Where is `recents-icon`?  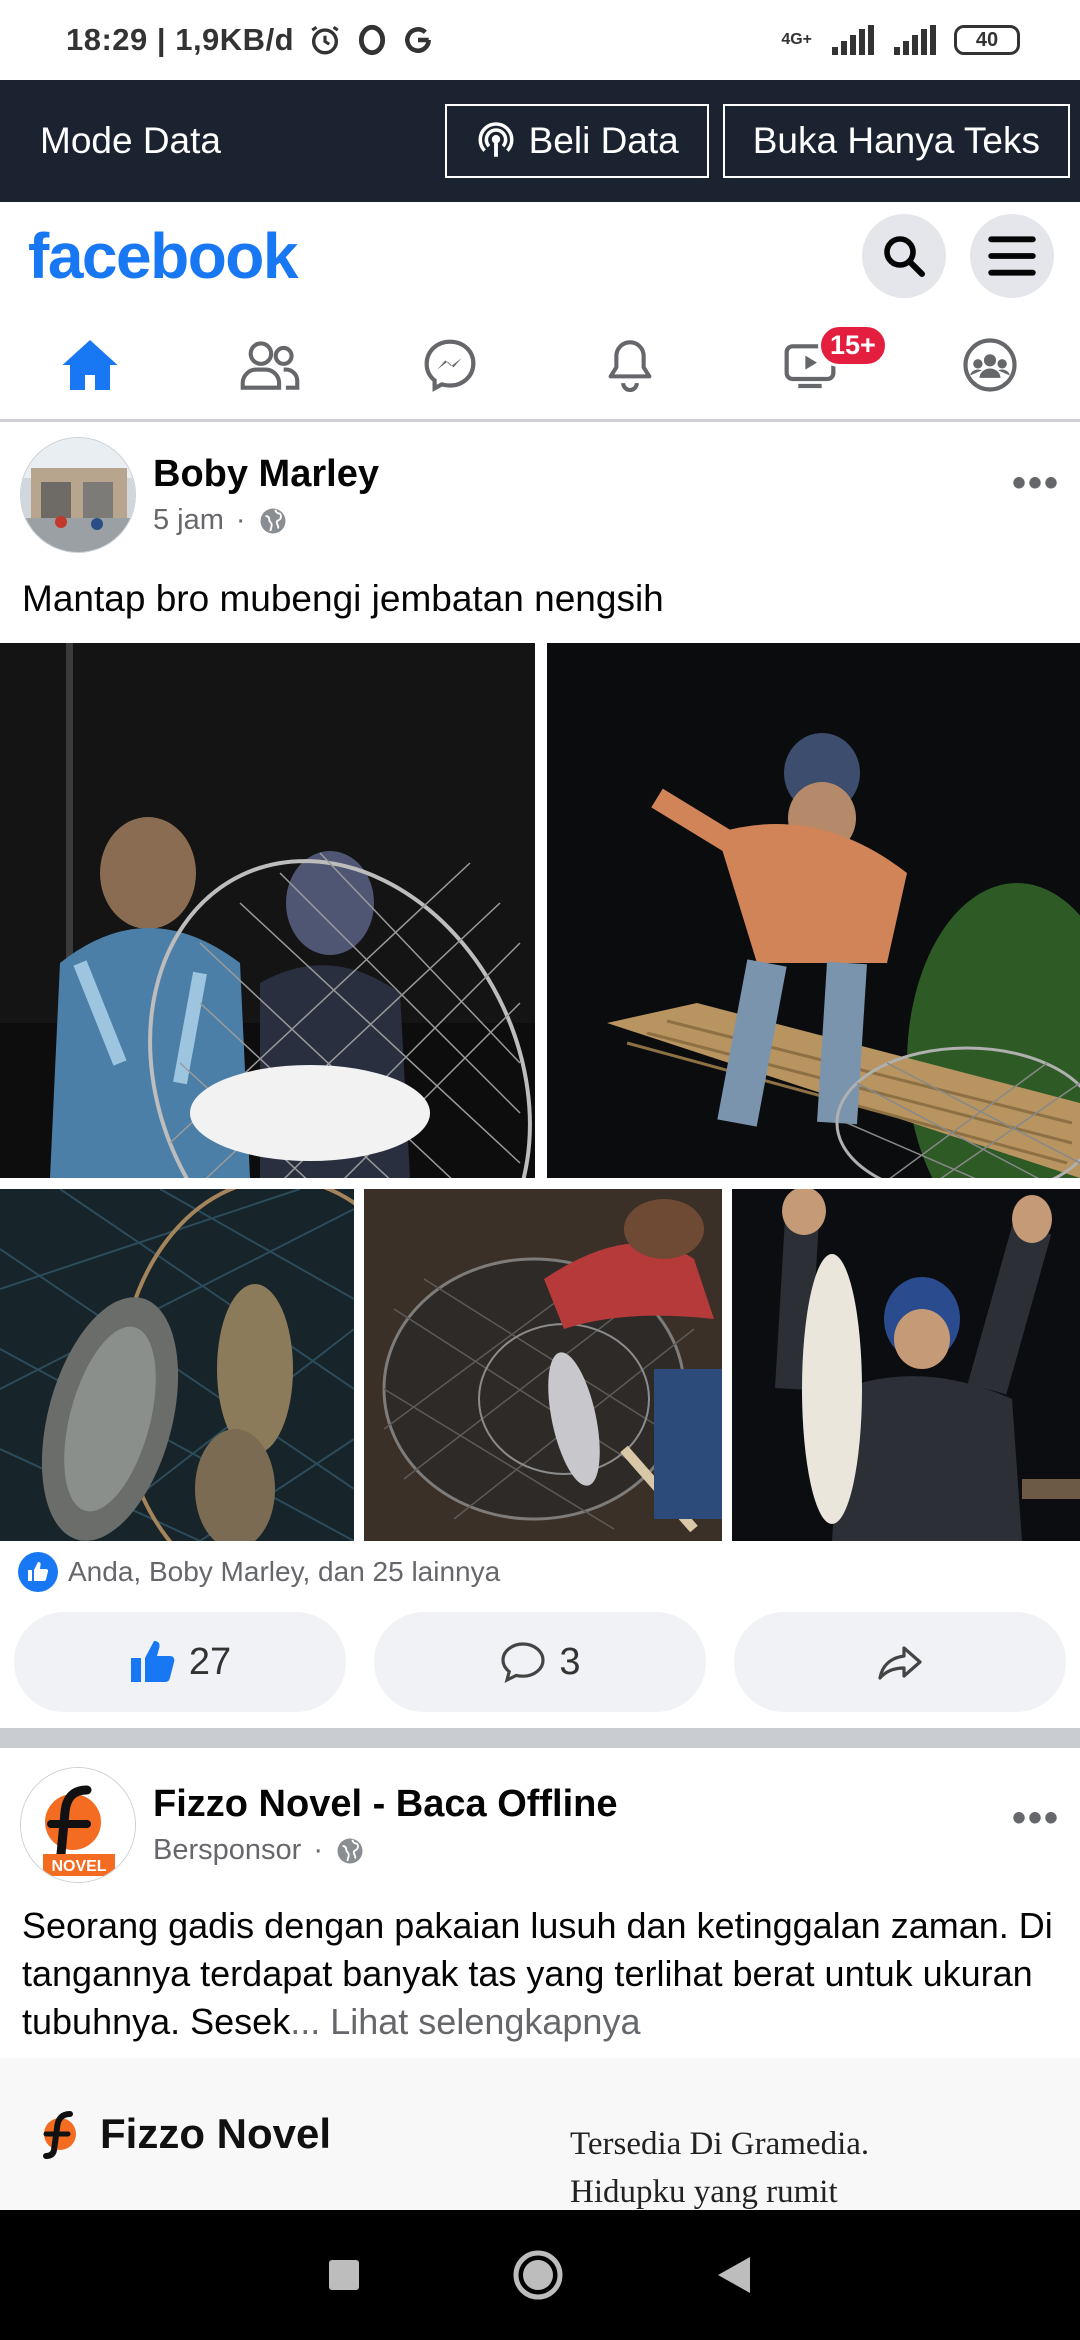 recents-icon is located at coordinates (344, 2275).